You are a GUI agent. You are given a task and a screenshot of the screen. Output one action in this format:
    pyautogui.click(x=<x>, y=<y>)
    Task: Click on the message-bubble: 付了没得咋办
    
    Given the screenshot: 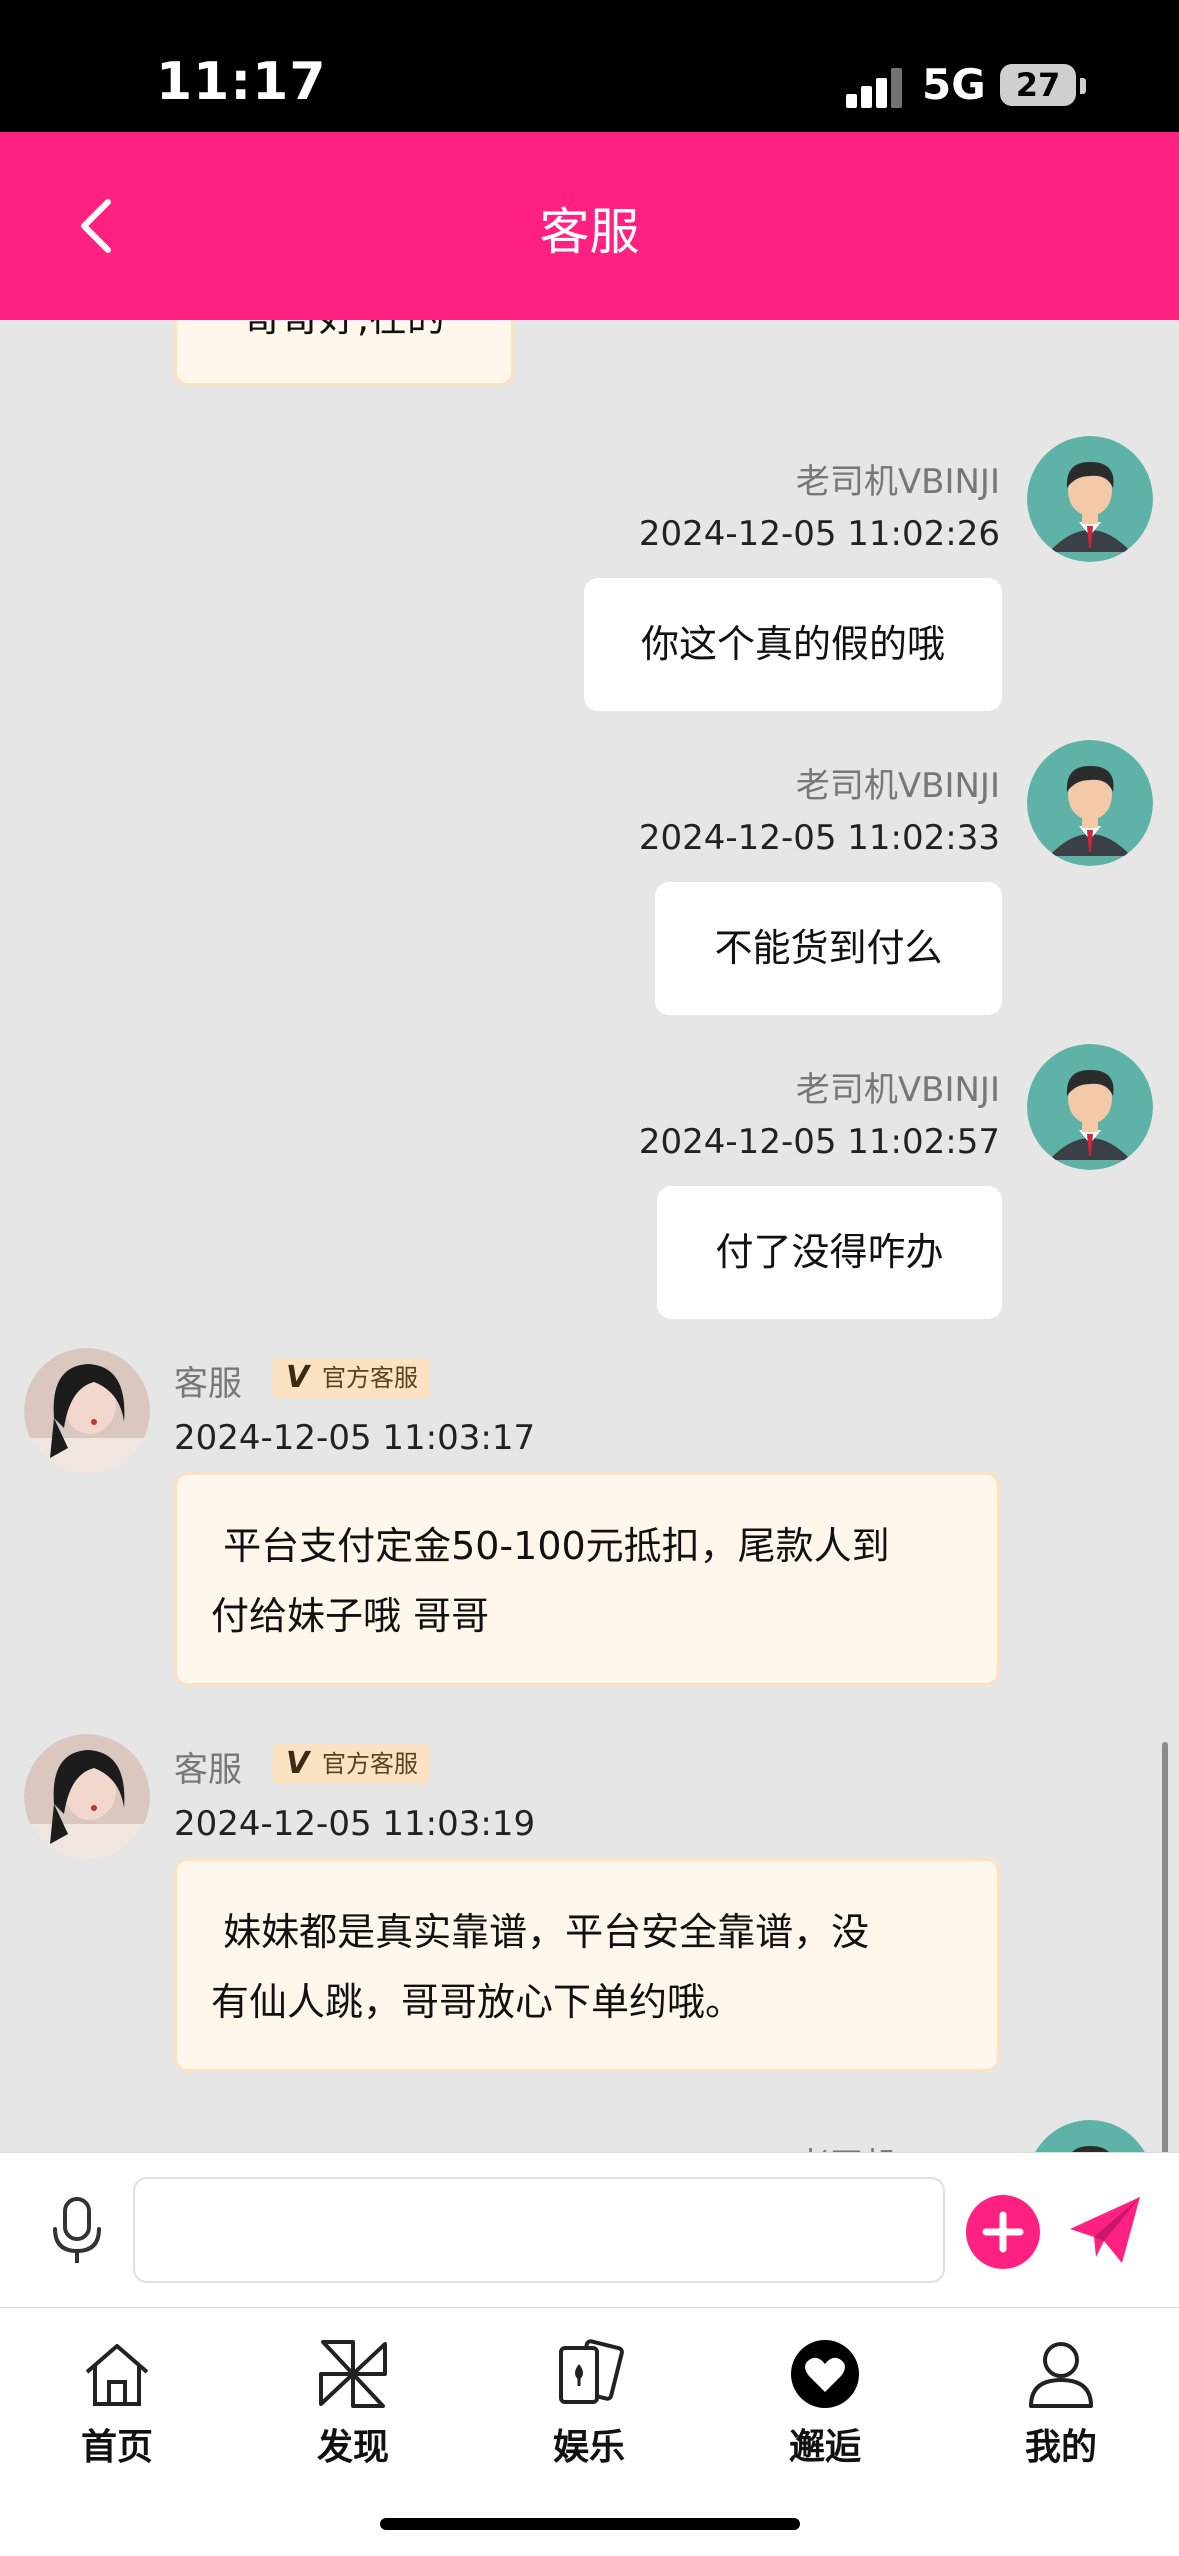 What is the action you would take?
    pyautogui.click(x=829, y=1252)
    